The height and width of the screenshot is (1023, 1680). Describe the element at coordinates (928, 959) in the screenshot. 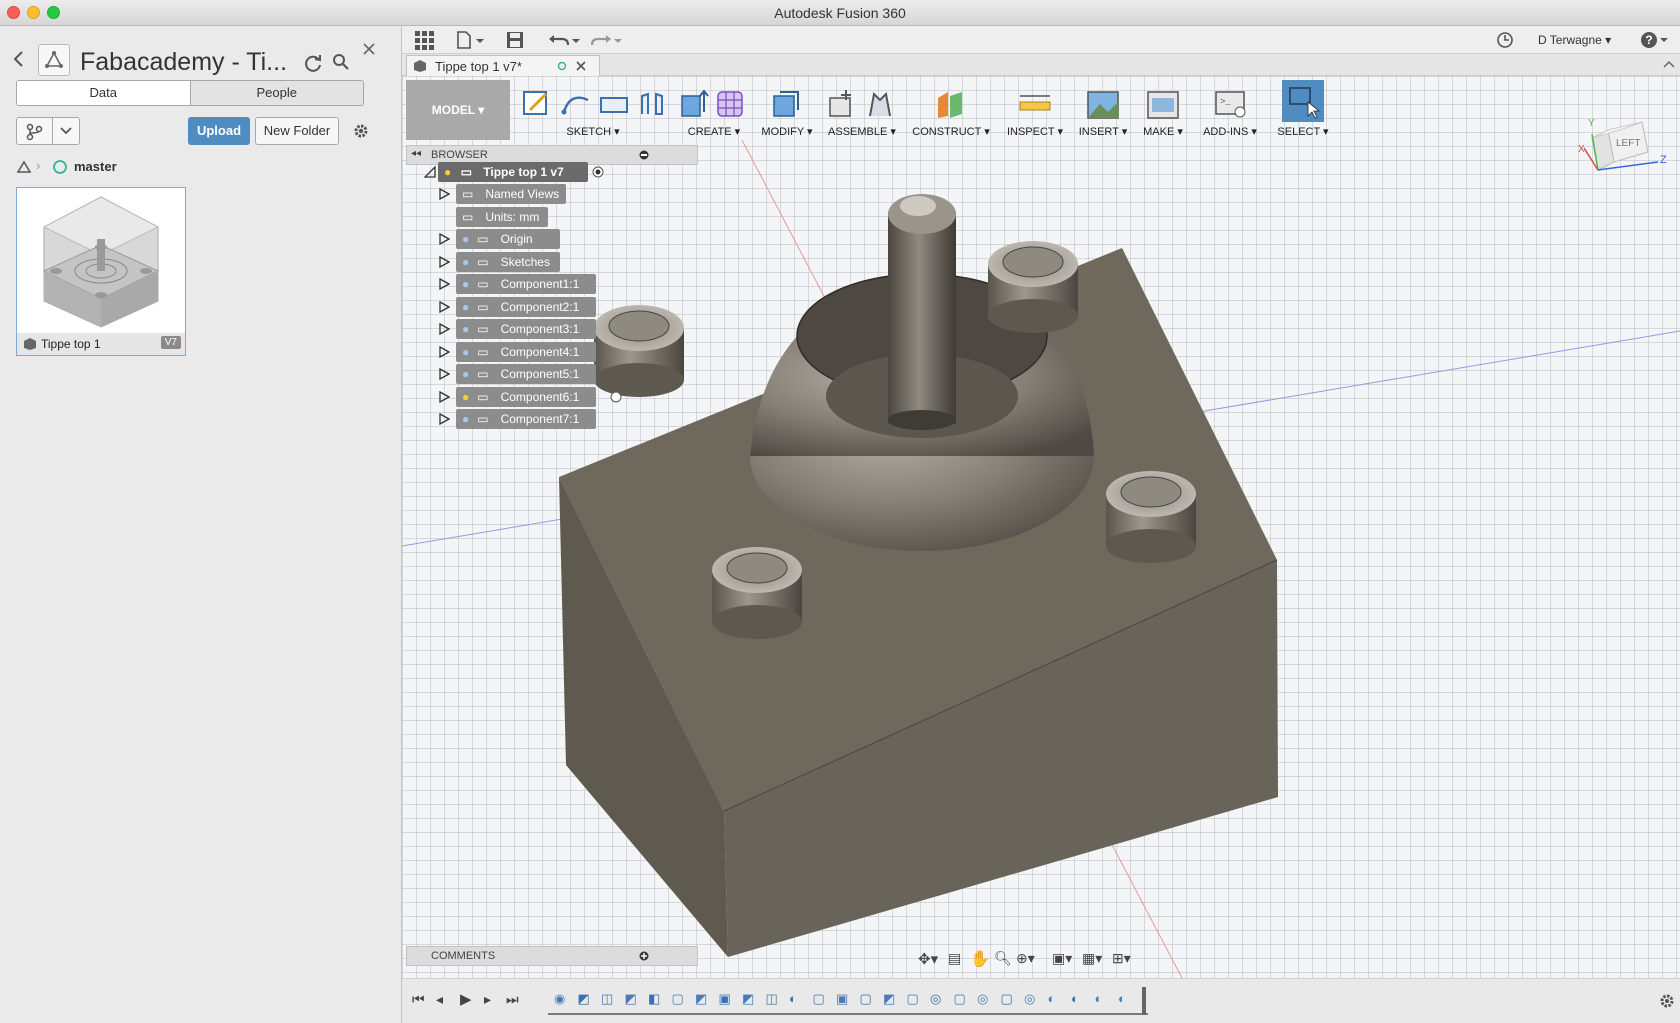

I see `orbit-icon: ✥▾` at that location.